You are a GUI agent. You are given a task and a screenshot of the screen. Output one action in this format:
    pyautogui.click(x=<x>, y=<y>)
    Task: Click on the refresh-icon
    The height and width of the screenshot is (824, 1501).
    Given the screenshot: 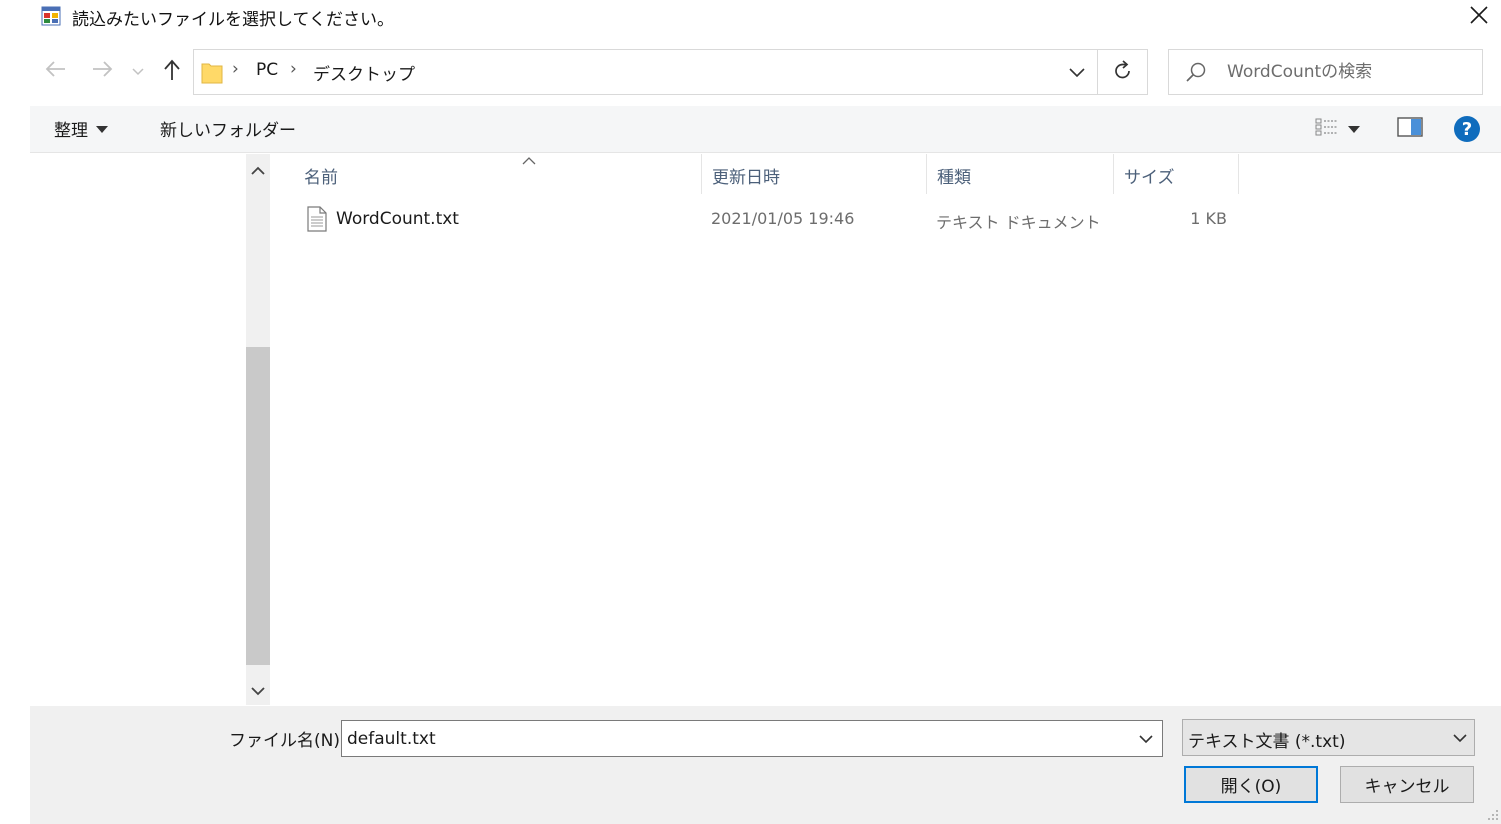 What is the action you would take?
    pyautogui.click(x=1123, y=72)
    